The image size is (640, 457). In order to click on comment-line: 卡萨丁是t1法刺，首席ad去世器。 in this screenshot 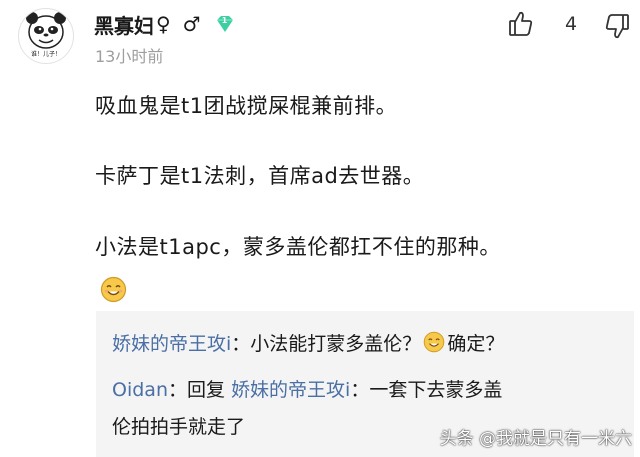, I will do `click(260, 176)`.